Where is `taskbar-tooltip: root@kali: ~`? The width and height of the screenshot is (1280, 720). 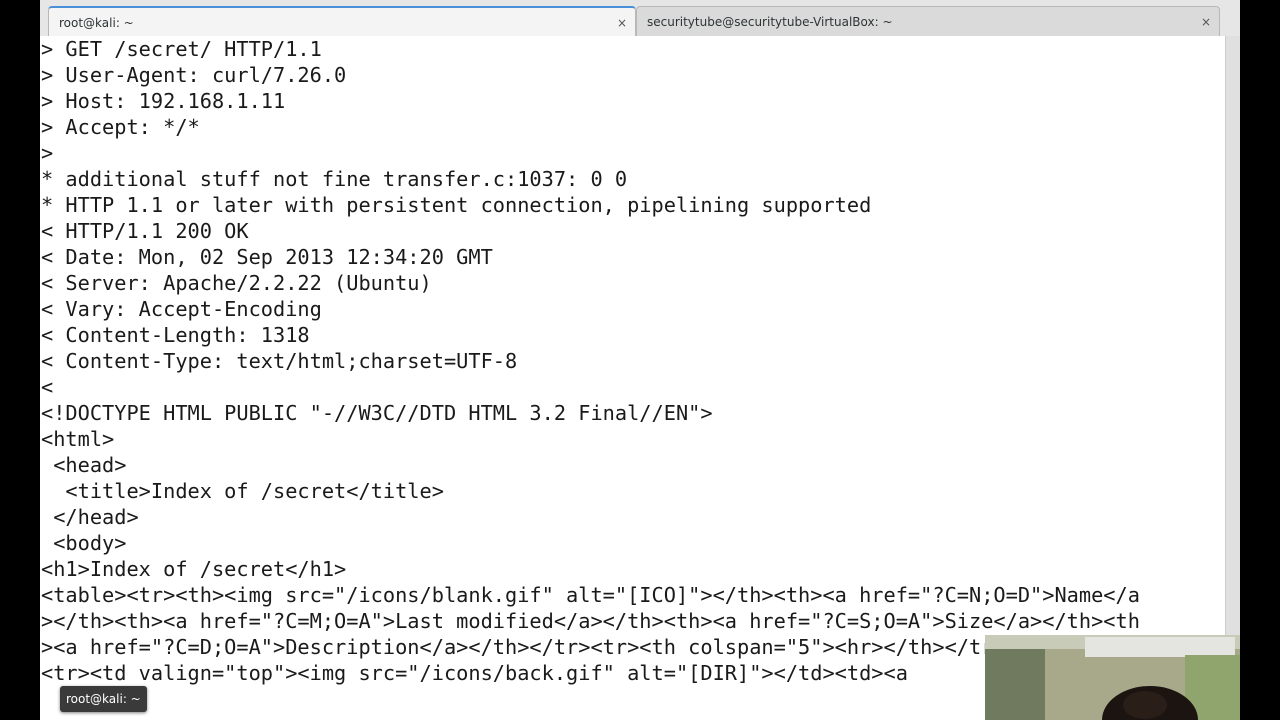
taskbar-tooltip: root@kali: ~ is located at coordinates (103, 699).